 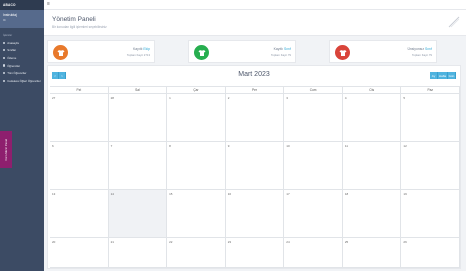 What do you see at coordinates (288, 145) in the screenshot?
I see `calendar-day-number: 10` at bounding box center [288, 145].